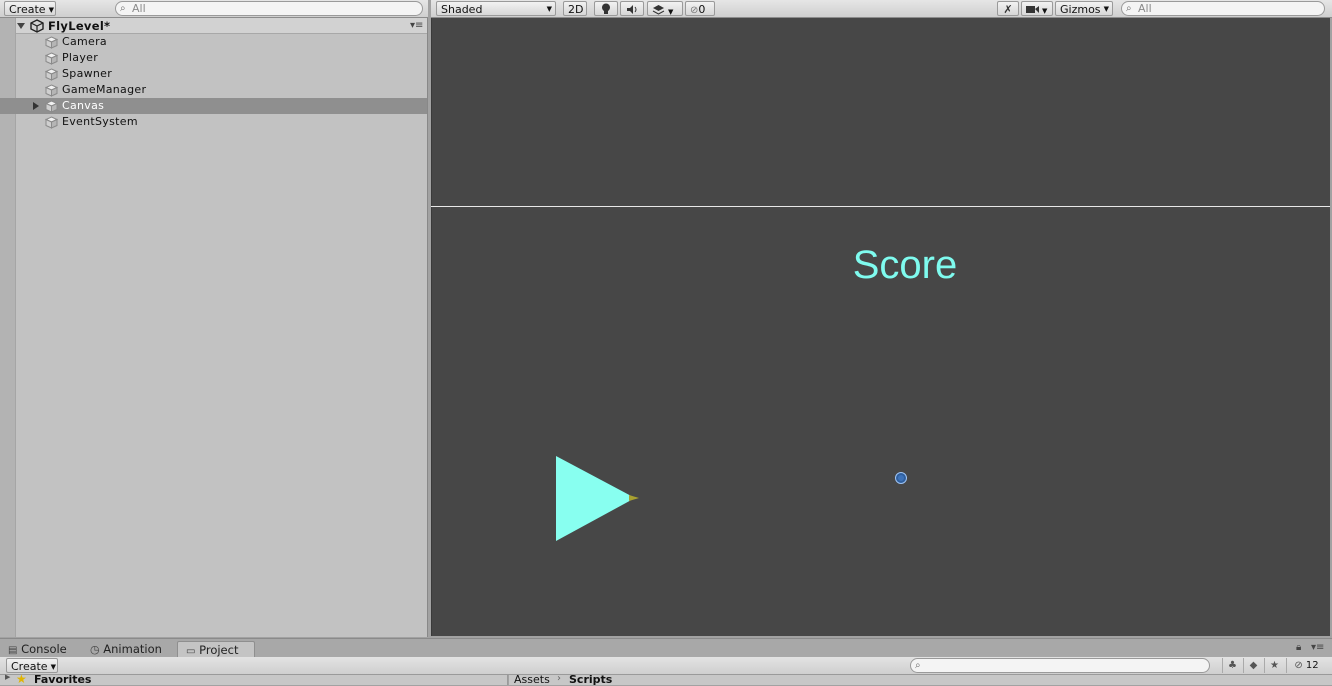  I want to click on player-triangle, so click(595, 498).